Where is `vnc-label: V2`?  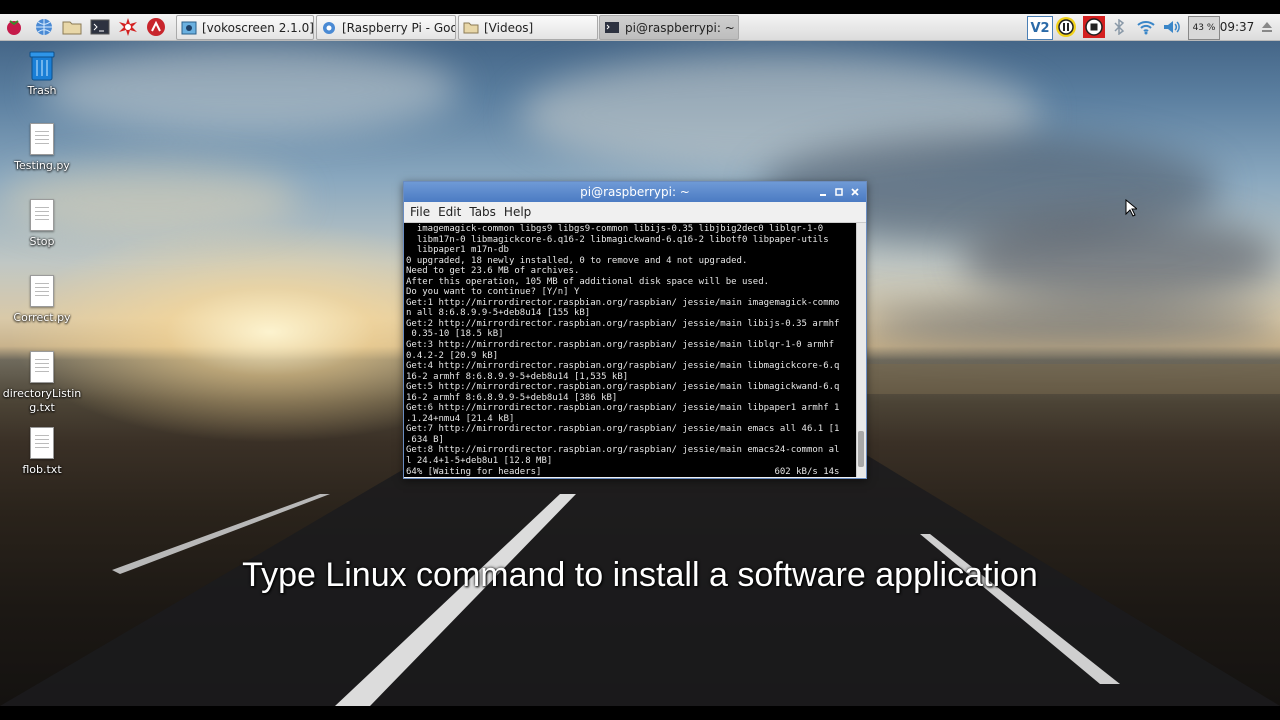
vnc-label: V2 is located at coordinates (1040, 28).